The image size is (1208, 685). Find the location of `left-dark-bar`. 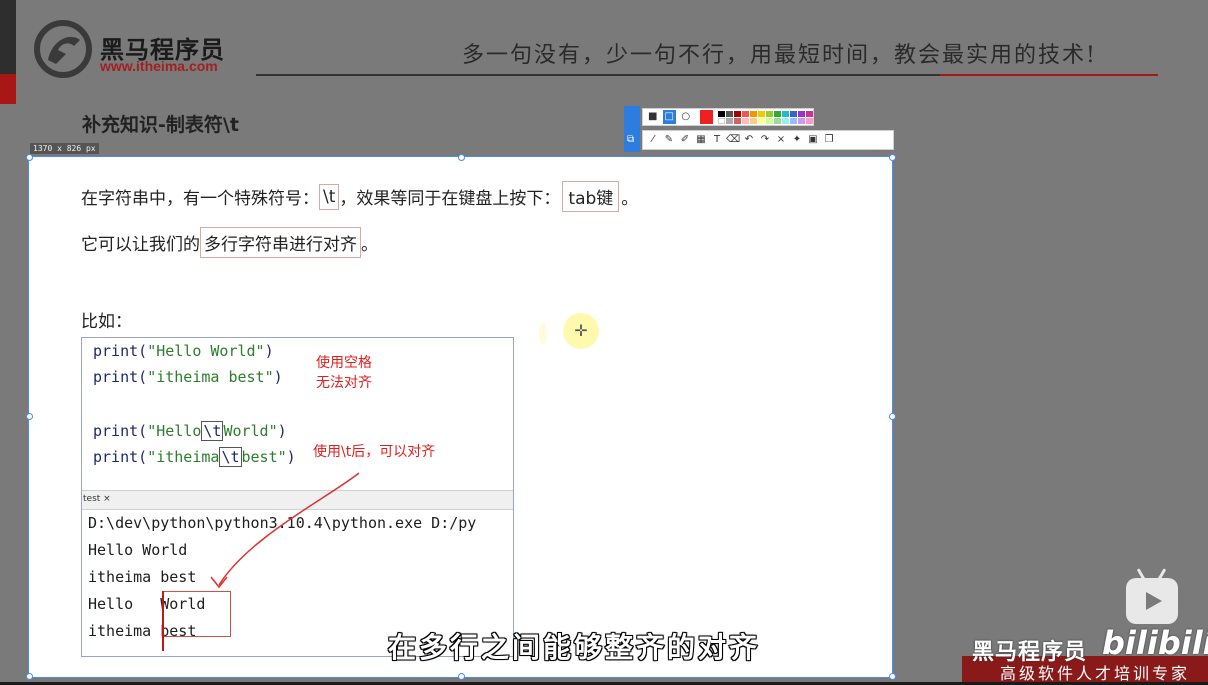

left-dark-bar is located at coordinates (8, 37).